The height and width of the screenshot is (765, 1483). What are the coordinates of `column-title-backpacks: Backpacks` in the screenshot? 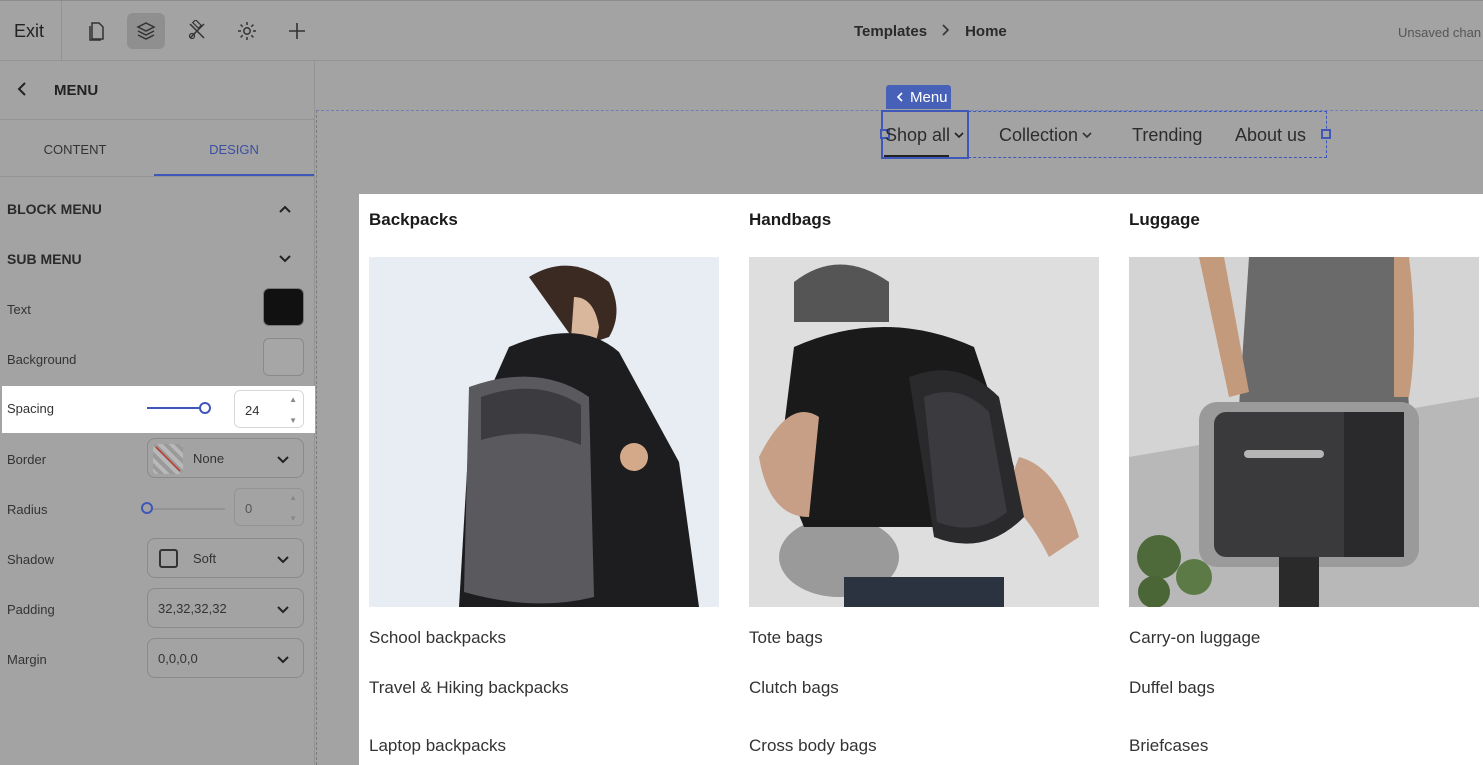 It's located at (413, 220).